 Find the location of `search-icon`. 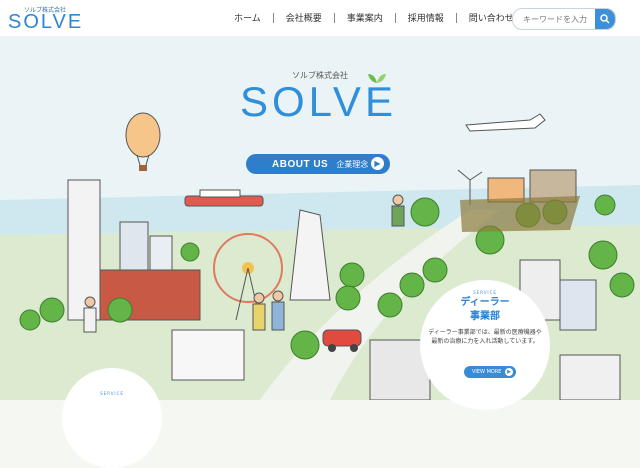

search-icon is located at coordinates (605, 19).